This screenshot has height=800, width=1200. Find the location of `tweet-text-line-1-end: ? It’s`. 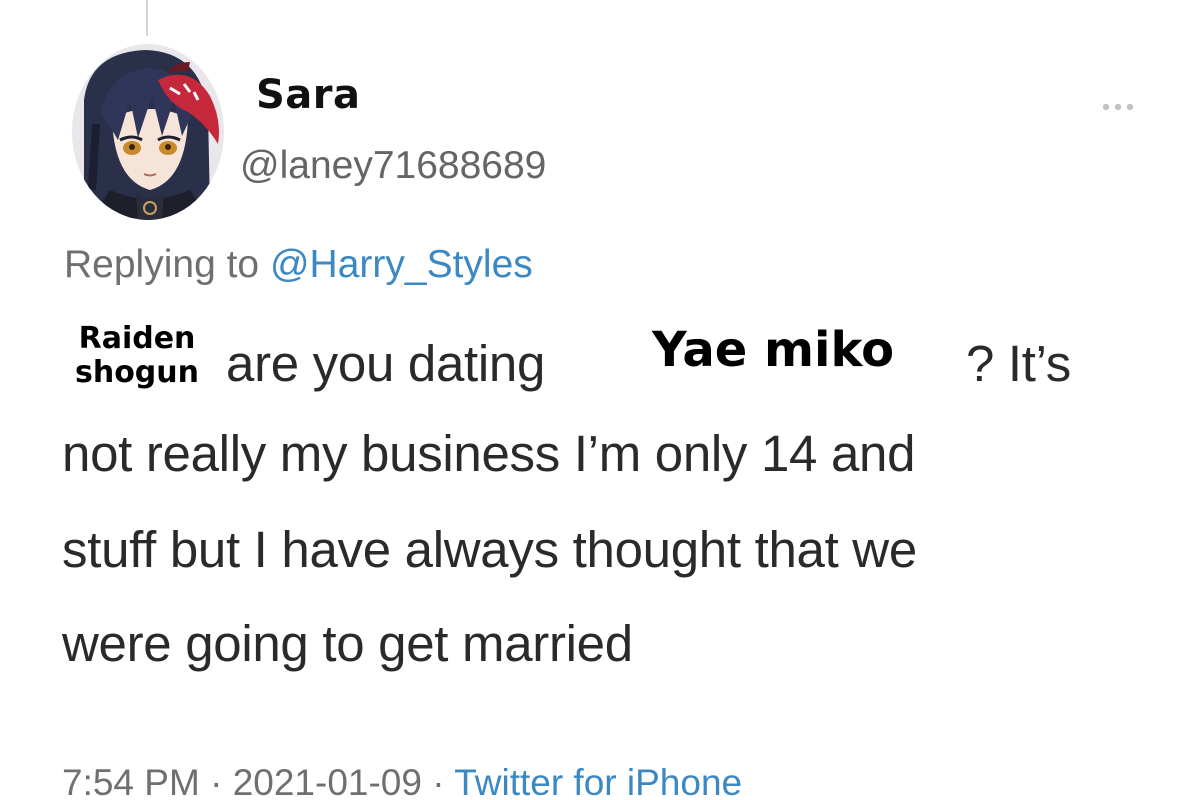

tweet-text-line-1-end: ? It’s is located at coordinates (1018, 363).